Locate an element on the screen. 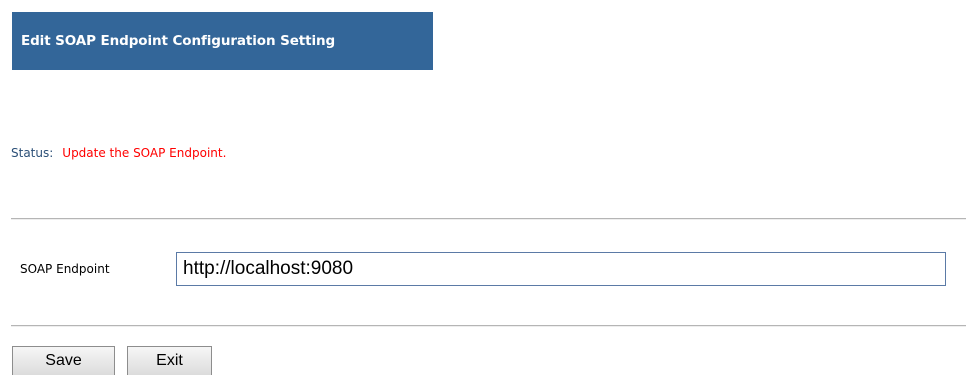 This screenshot has width=966, height=375. divider-bottom is located at coordinates (488, 326).